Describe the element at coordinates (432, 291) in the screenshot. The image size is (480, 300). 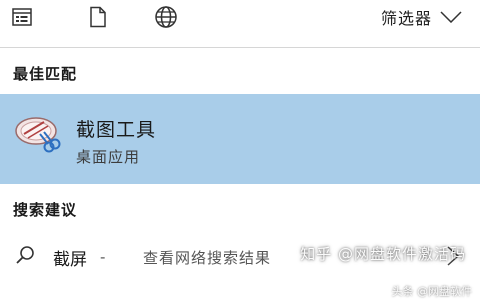
I see `watermark-subtext: 头条 @网盘软件` at that location.